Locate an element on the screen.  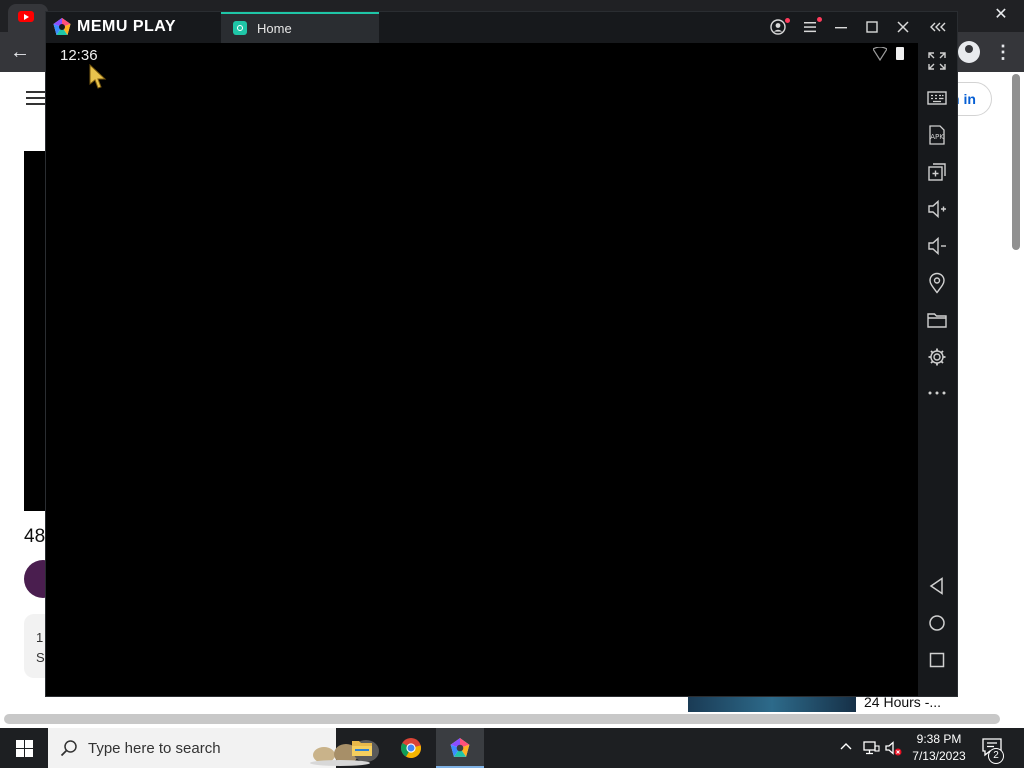
minimize-icon is located at coordinates (841, 28).